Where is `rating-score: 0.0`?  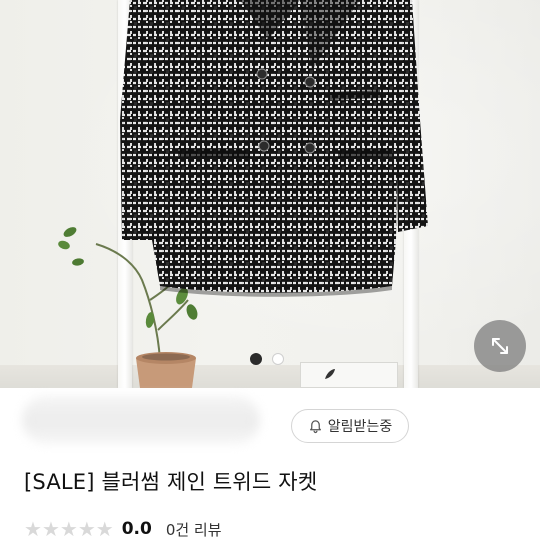
rating-score: 0.0 is located at coordinates (136, 529).